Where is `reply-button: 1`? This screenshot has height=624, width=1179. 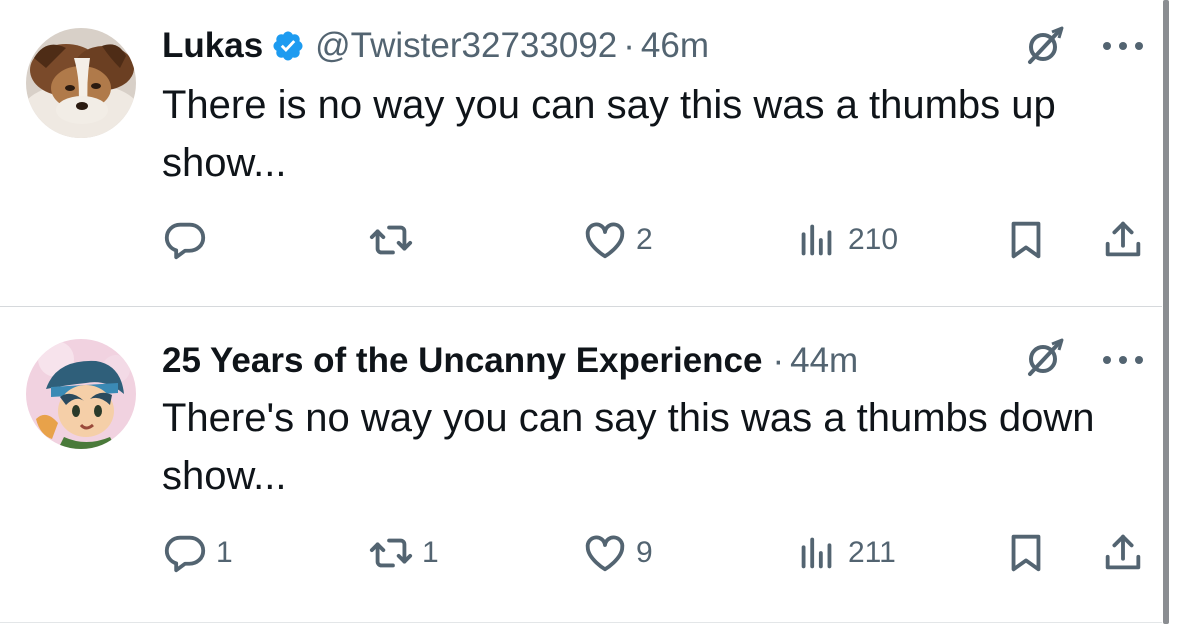
reply-button: 1 is located at coordinates (197, 553).